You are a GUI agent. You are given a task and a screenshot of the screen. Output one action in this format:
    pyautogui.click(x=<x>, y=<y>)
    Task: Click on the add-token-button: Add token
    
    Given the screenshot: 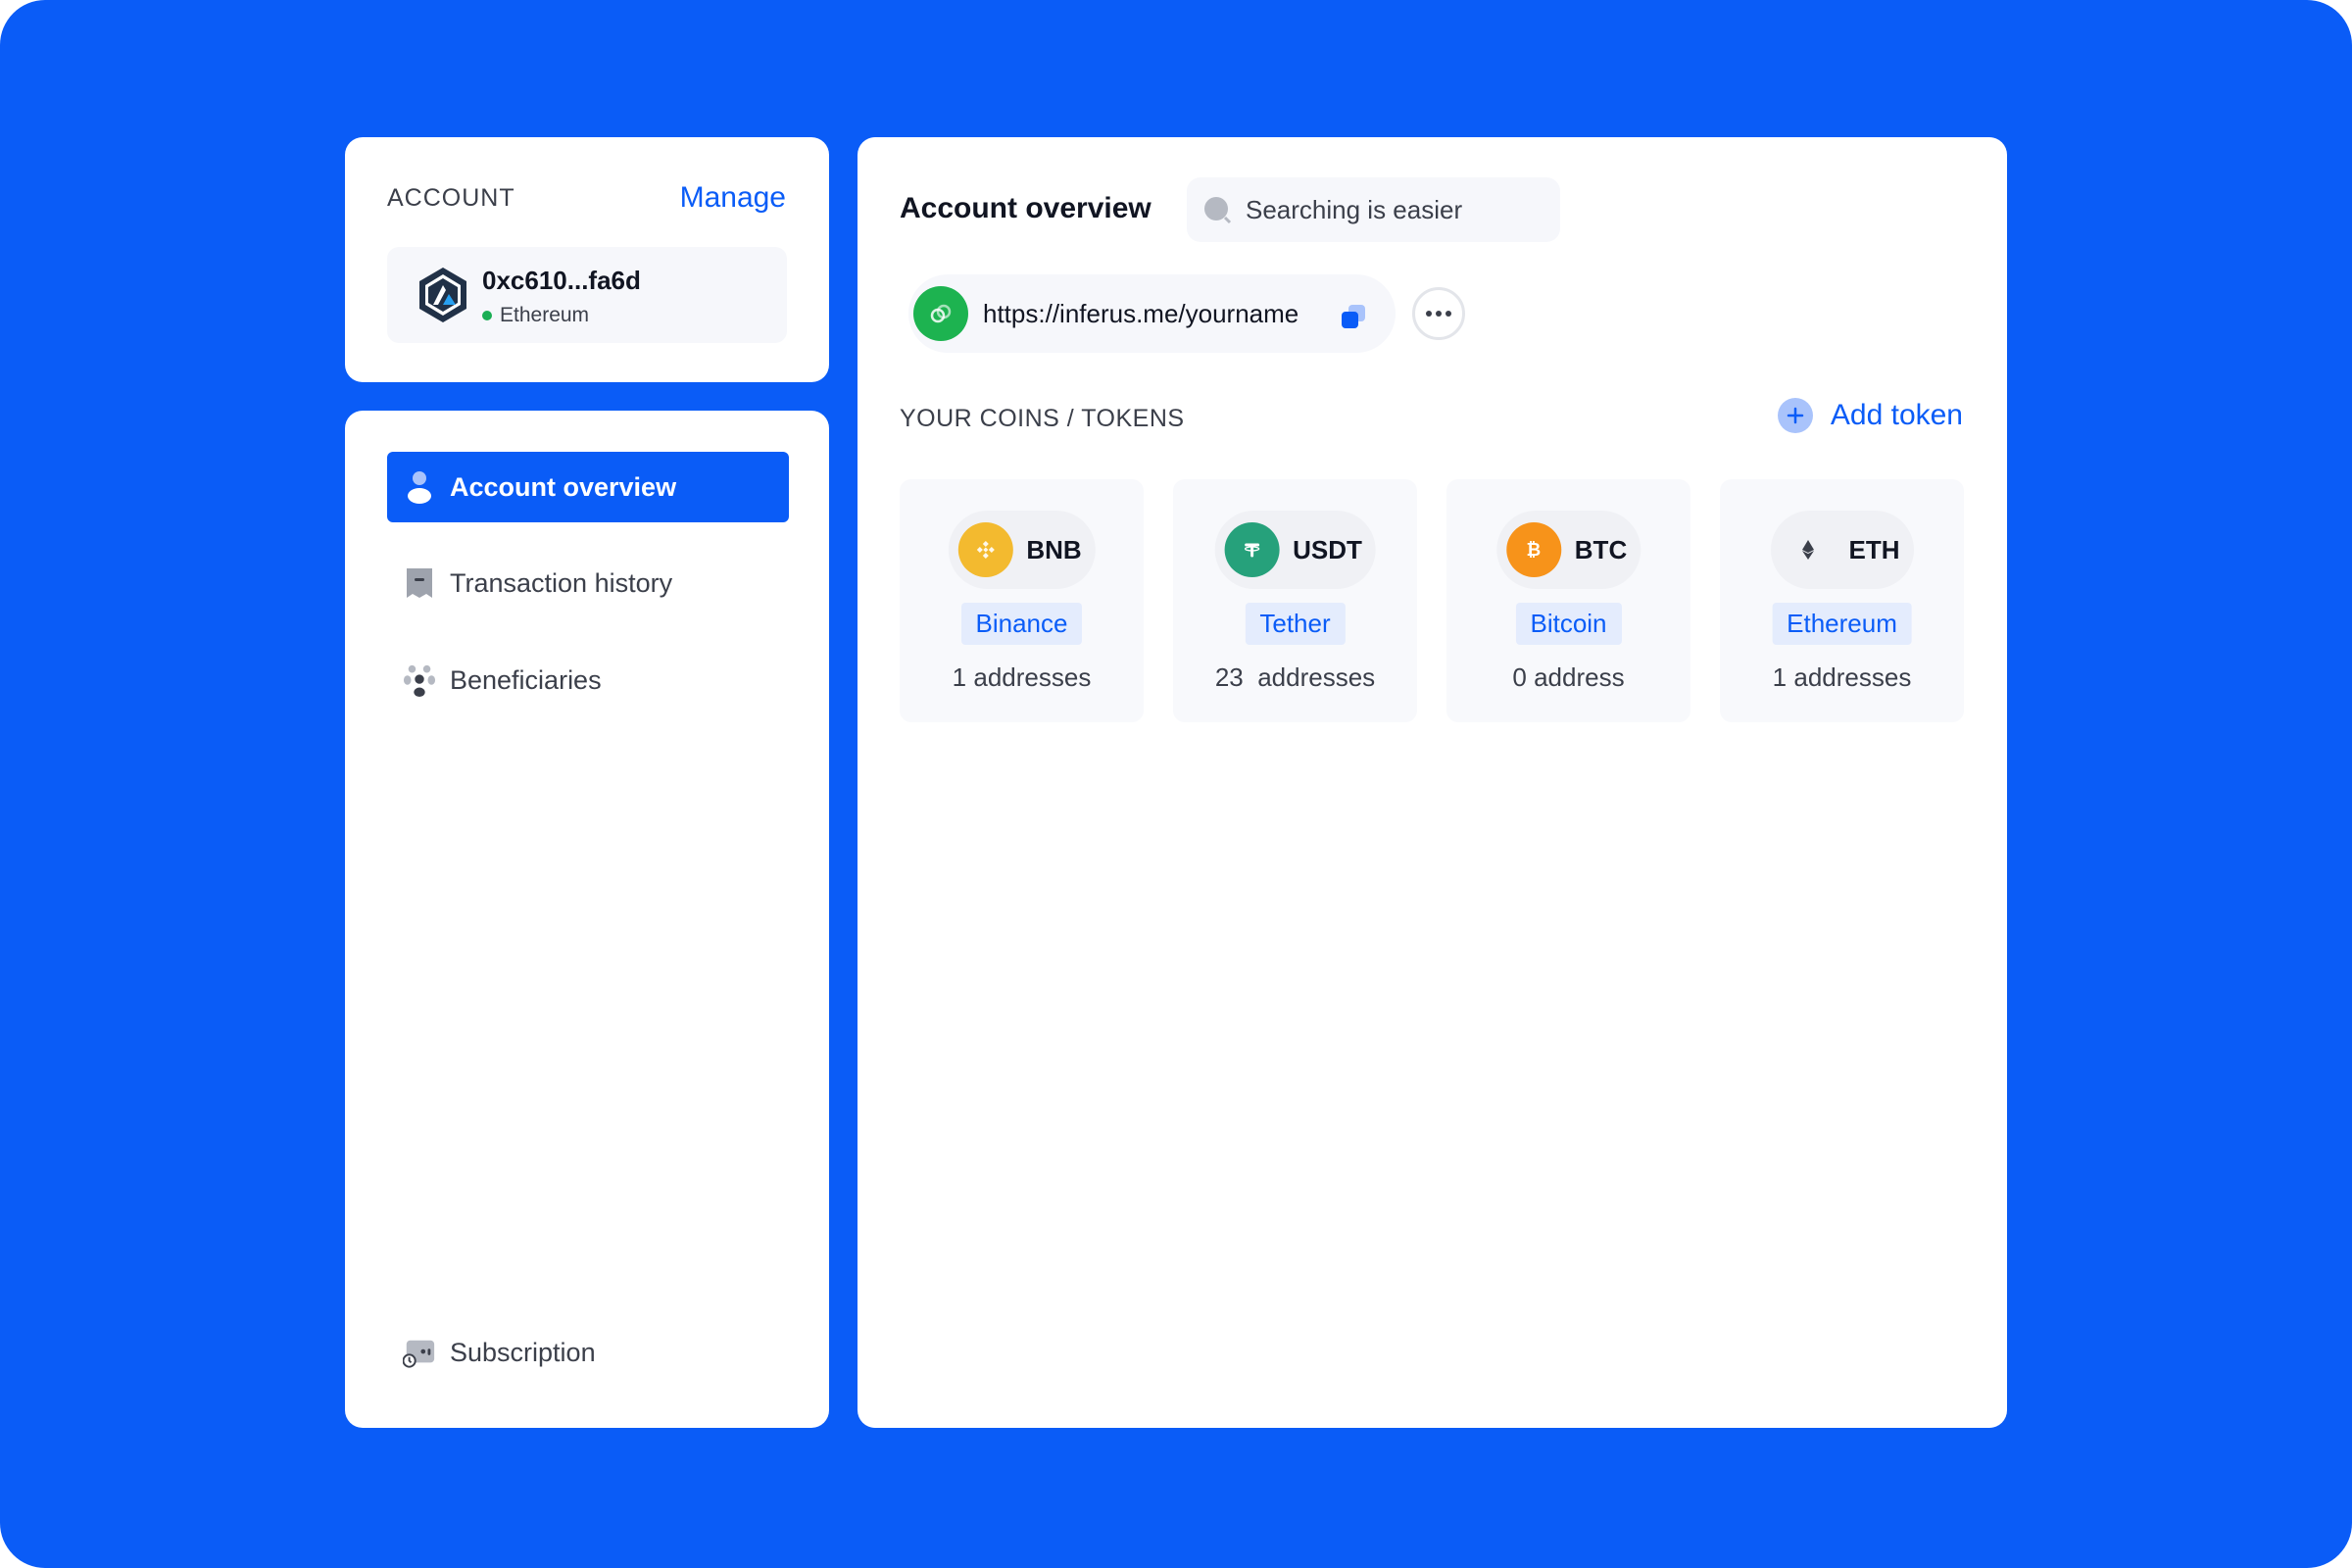 What is the action you would take?
    pyautogui.click(x=1870, y=415)
    